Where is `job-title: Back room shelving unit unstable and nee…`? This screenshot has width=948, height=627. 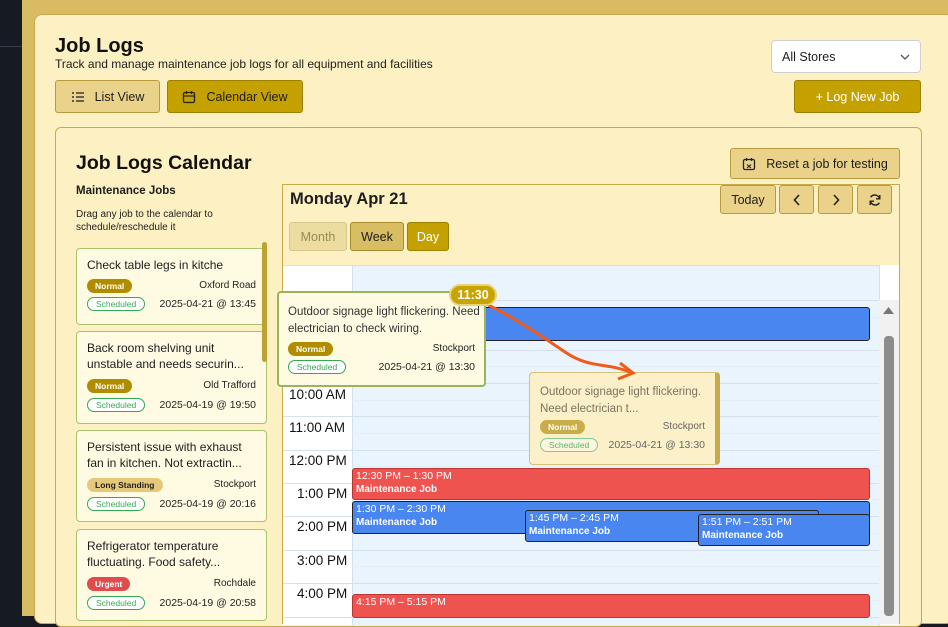
job-title: Back room shelving unit unstable and nee… is located at coordinates (165, 356).